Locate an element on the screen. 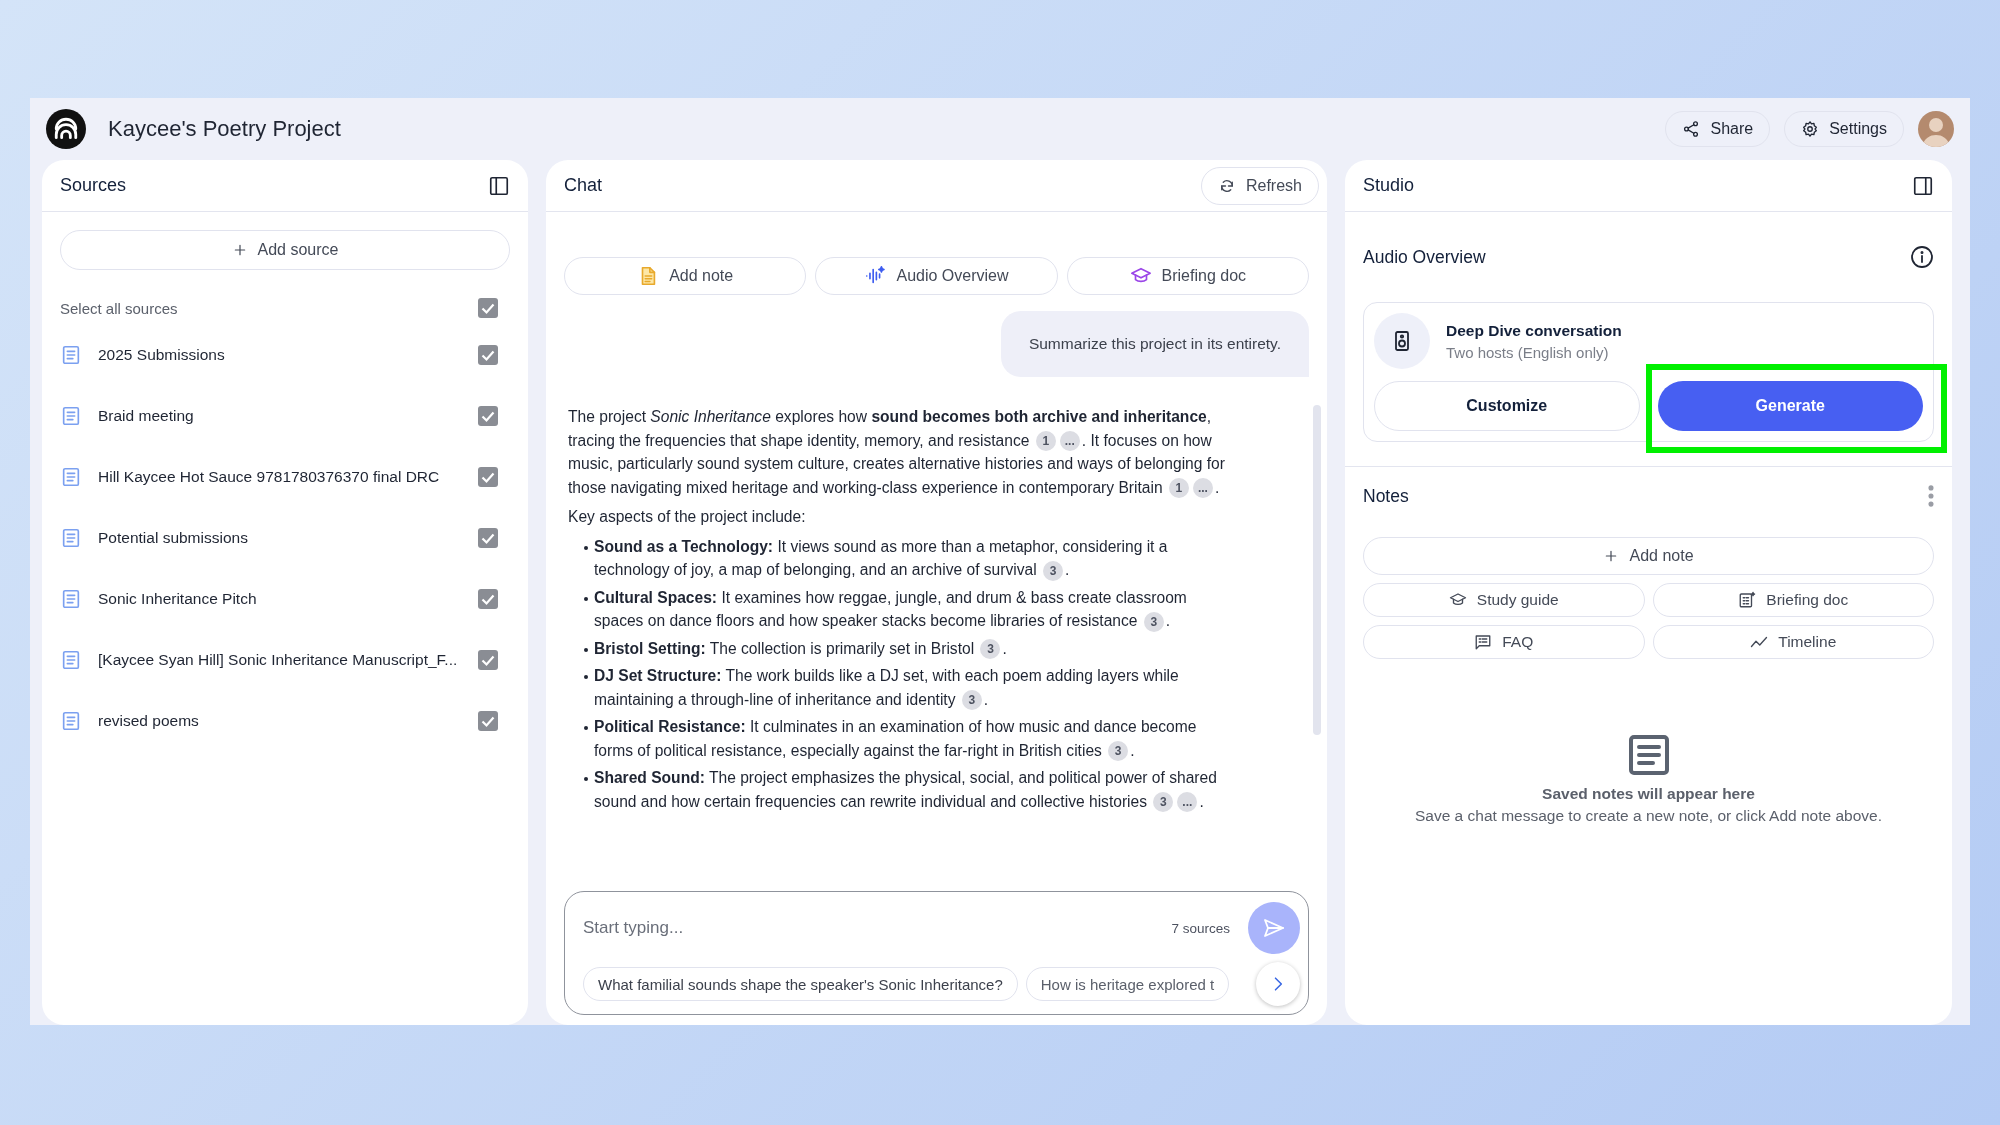 The height and width of the screenshot is (1125, 2000). panel-title: Chat is located at coordinates (583, 185).